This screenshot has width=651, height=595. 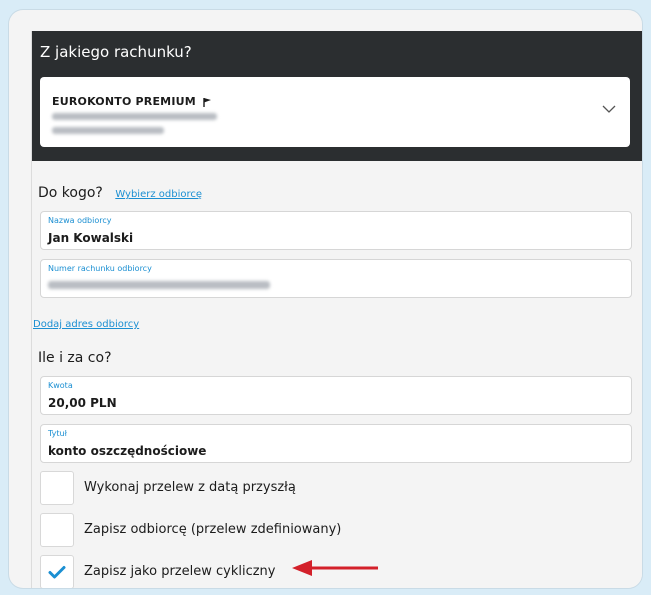 I want to click on title-label: Tytuł, so click(x=57, y=433).